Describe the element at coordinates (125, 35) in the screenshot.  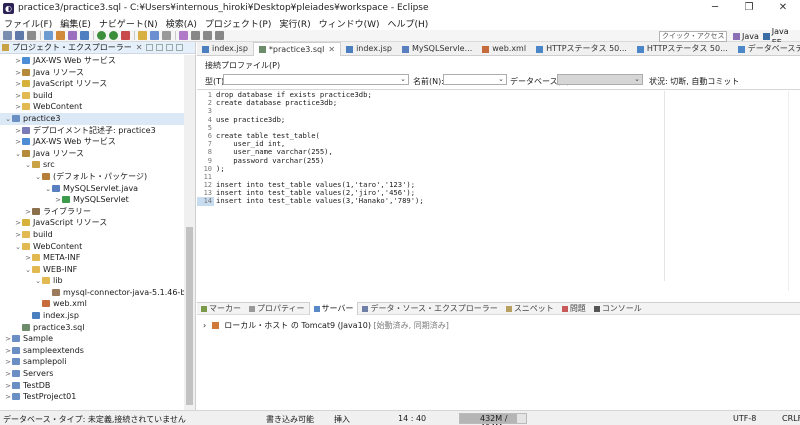
I see `stop-icon` at that location.